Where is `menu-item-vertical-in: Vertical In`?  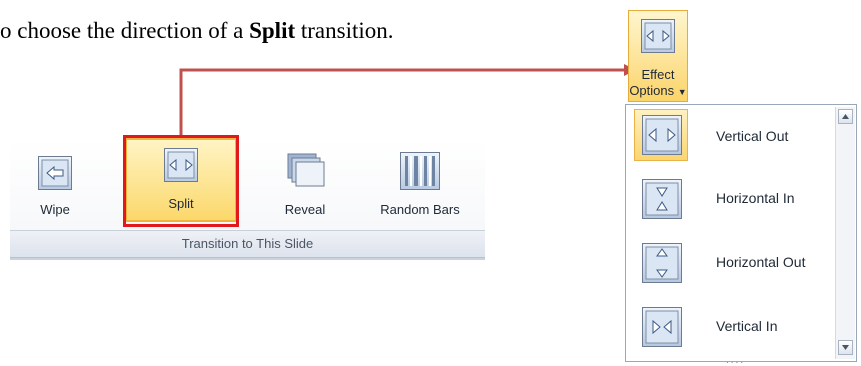
menu-item-vertical-in: Vertical In is located at coordinates (730, 326).